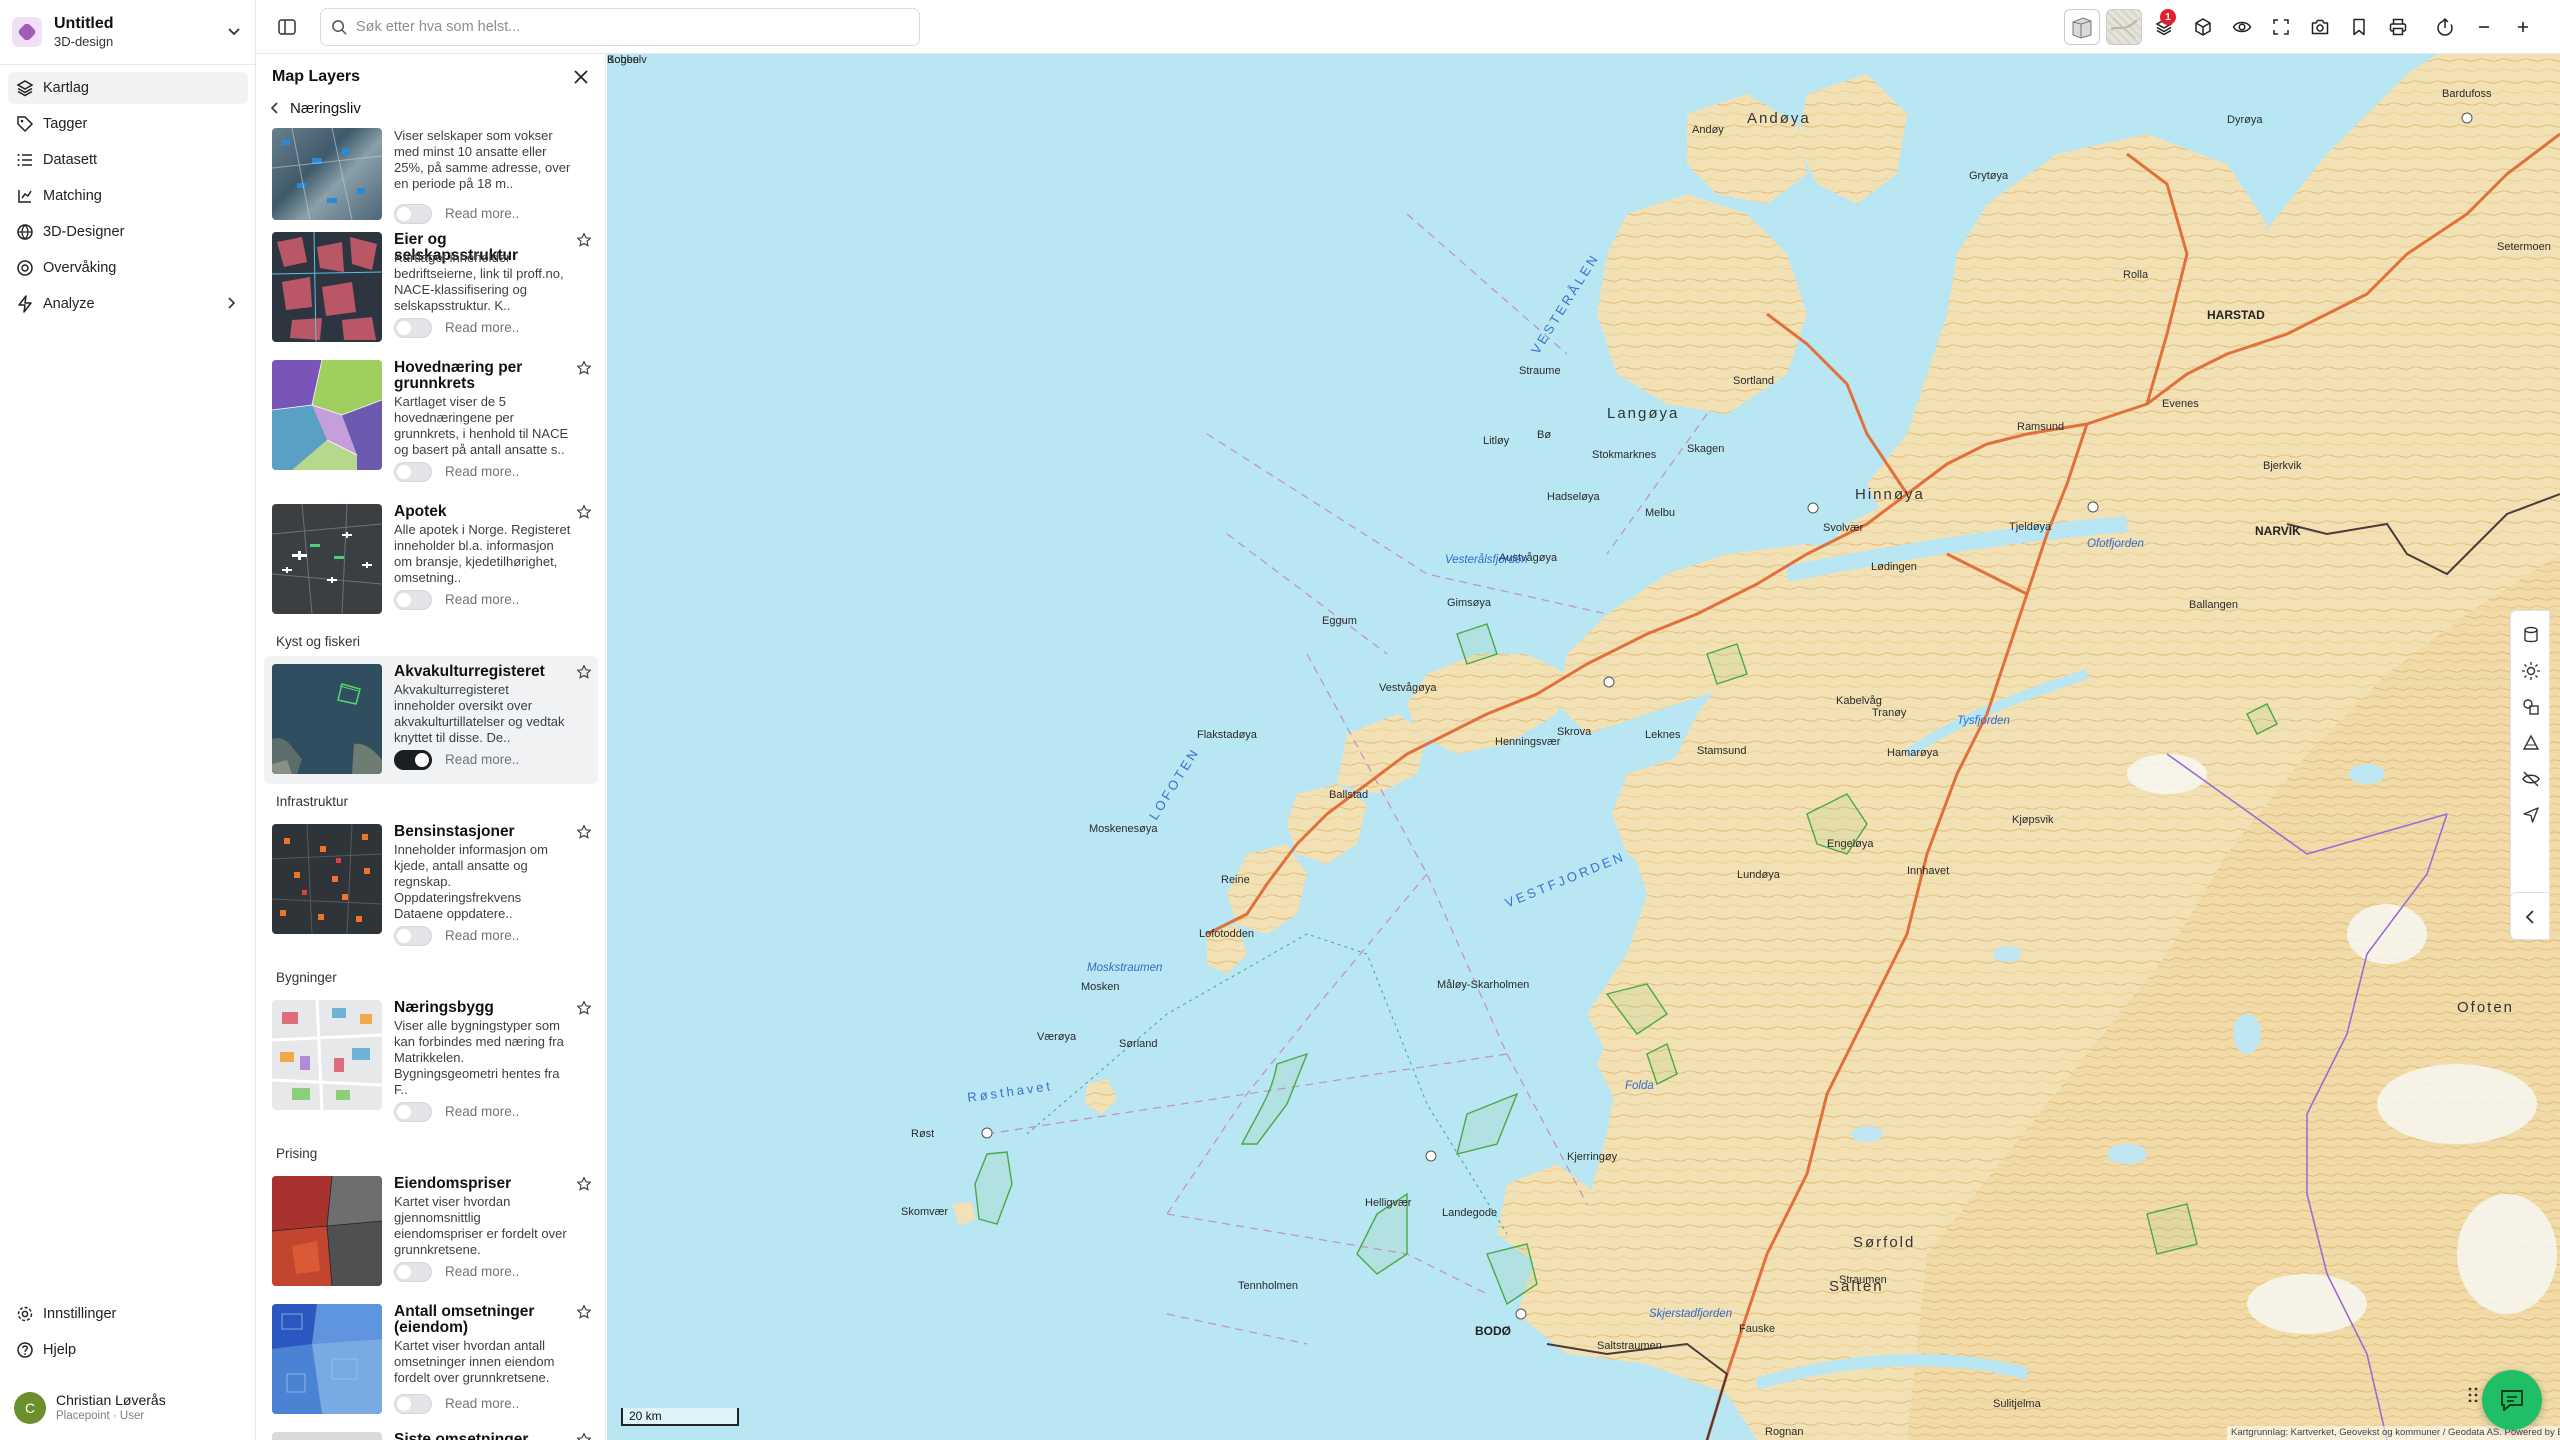  Describe the element at coordinates (25, 124) in the screenshot. I see `tag-icon` at that location.